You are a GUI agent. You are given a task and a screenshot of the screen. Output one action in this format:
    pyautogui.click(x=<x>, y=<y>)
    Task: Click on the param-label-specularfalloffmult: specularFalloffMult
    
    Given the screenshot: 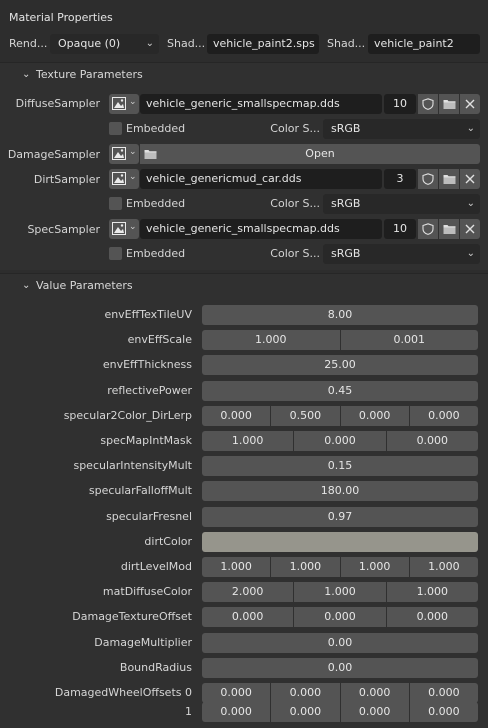 What is the action you would take?
    pyautogui.click(x=140, y=490)
    